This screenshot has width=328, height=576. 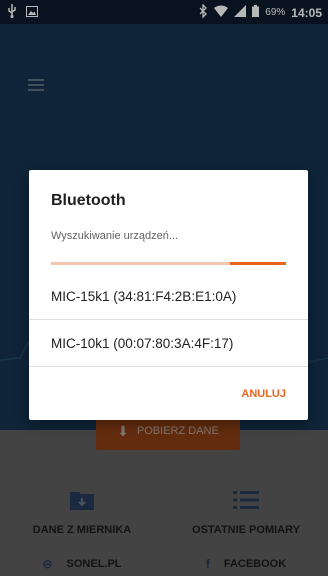 What do you see at coordinates (168, 263) in the screenshot?
I see `search-progress-bar` at bounding box center [168, 263].